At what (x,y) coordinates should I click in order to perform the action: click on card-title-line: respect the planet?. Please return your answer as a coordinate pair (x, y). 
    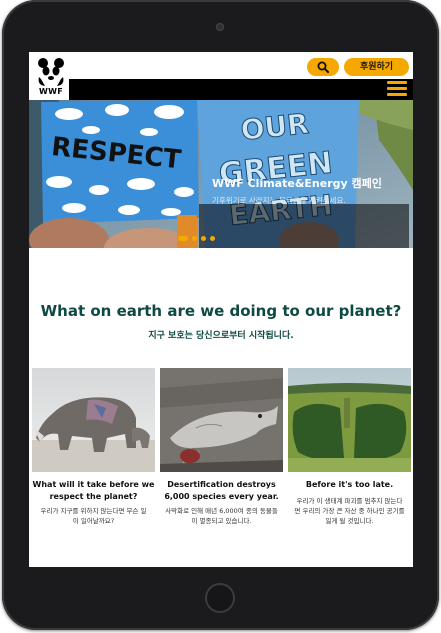
    Looking at the image, I should click on (93, 496).